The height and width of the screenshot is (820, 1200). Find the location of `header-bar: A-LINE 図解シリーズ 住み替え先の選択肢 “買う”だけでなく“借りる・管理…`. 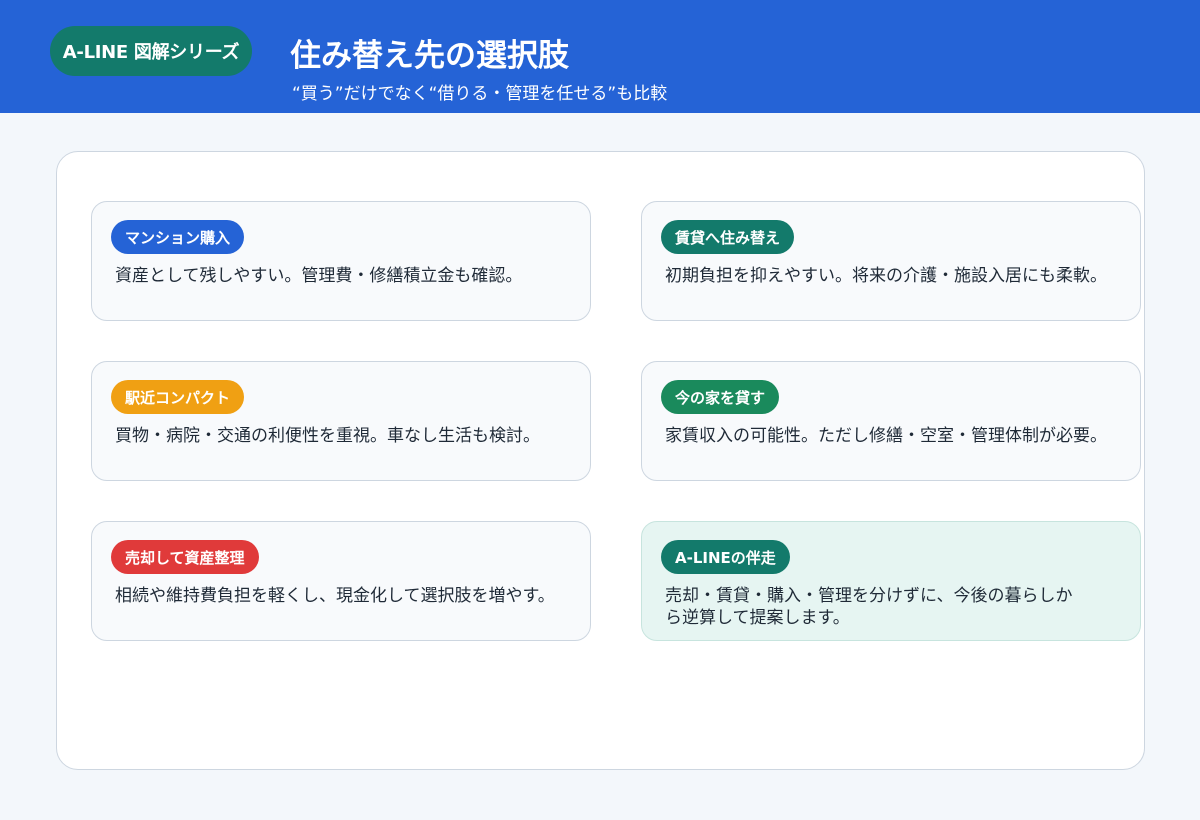

header-bar: A-LINE 図解シリーズ 住み替え先の選択肢 “買う”だけでなく“借りる・管理… is located at coordinates (600, 56).